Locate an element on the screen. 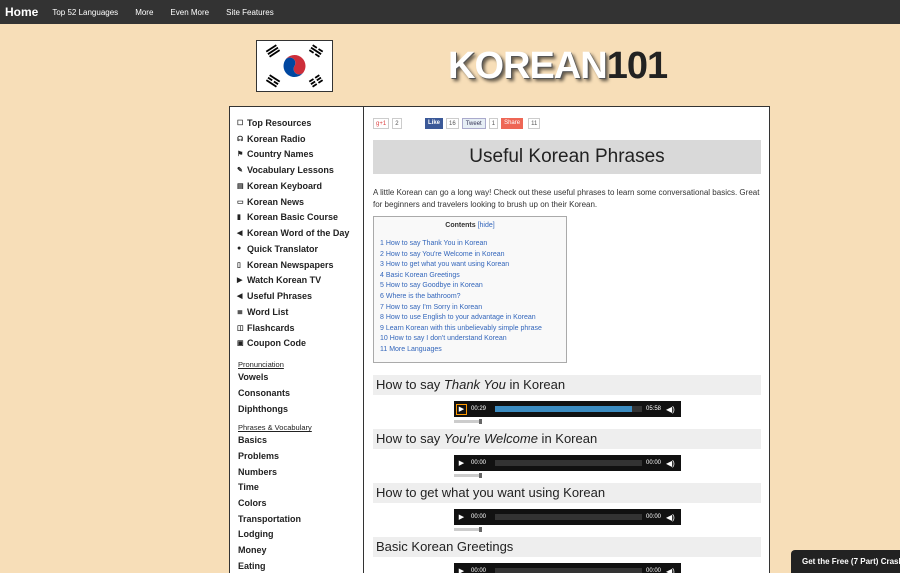  tweet-count: 1 is located at coordinates (493, 123).